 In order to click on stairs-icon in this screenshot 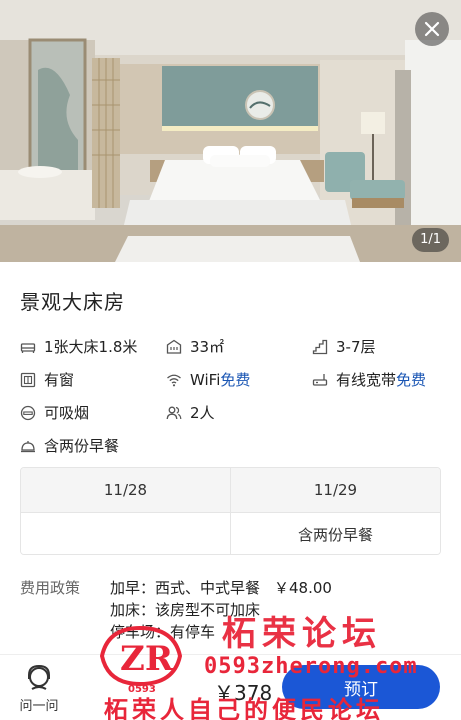, I will do `click(320, 346)`.